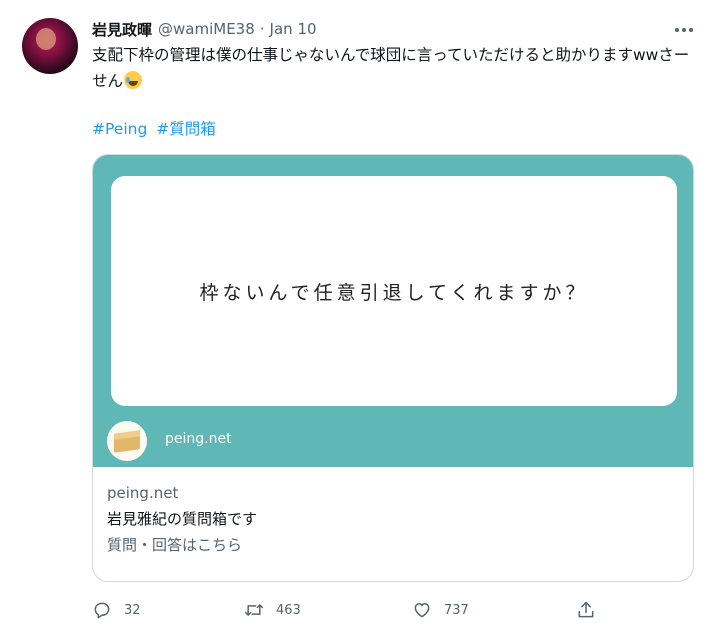  I want to click on heart-icon, so click(422, 610).